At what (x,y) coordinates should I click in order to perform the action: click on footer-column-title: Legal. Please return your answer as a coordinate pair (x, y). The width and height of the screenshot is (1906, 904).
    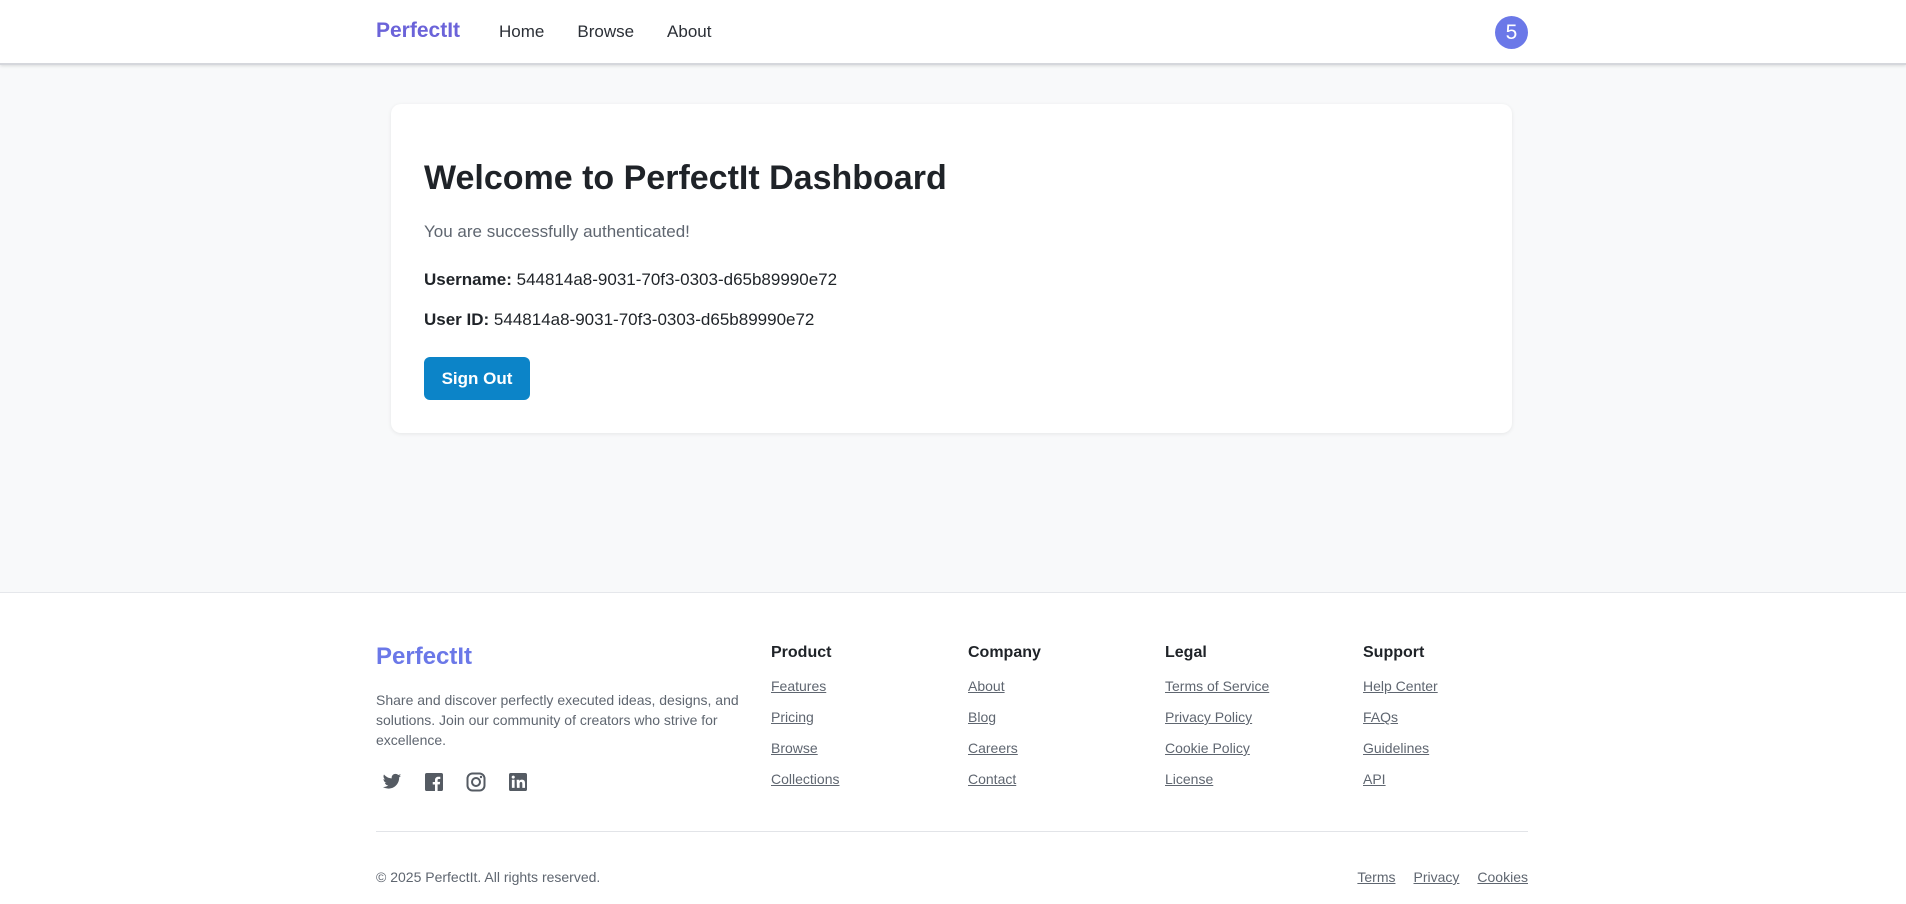
    Looking at the image, I should click on (1186, 652).